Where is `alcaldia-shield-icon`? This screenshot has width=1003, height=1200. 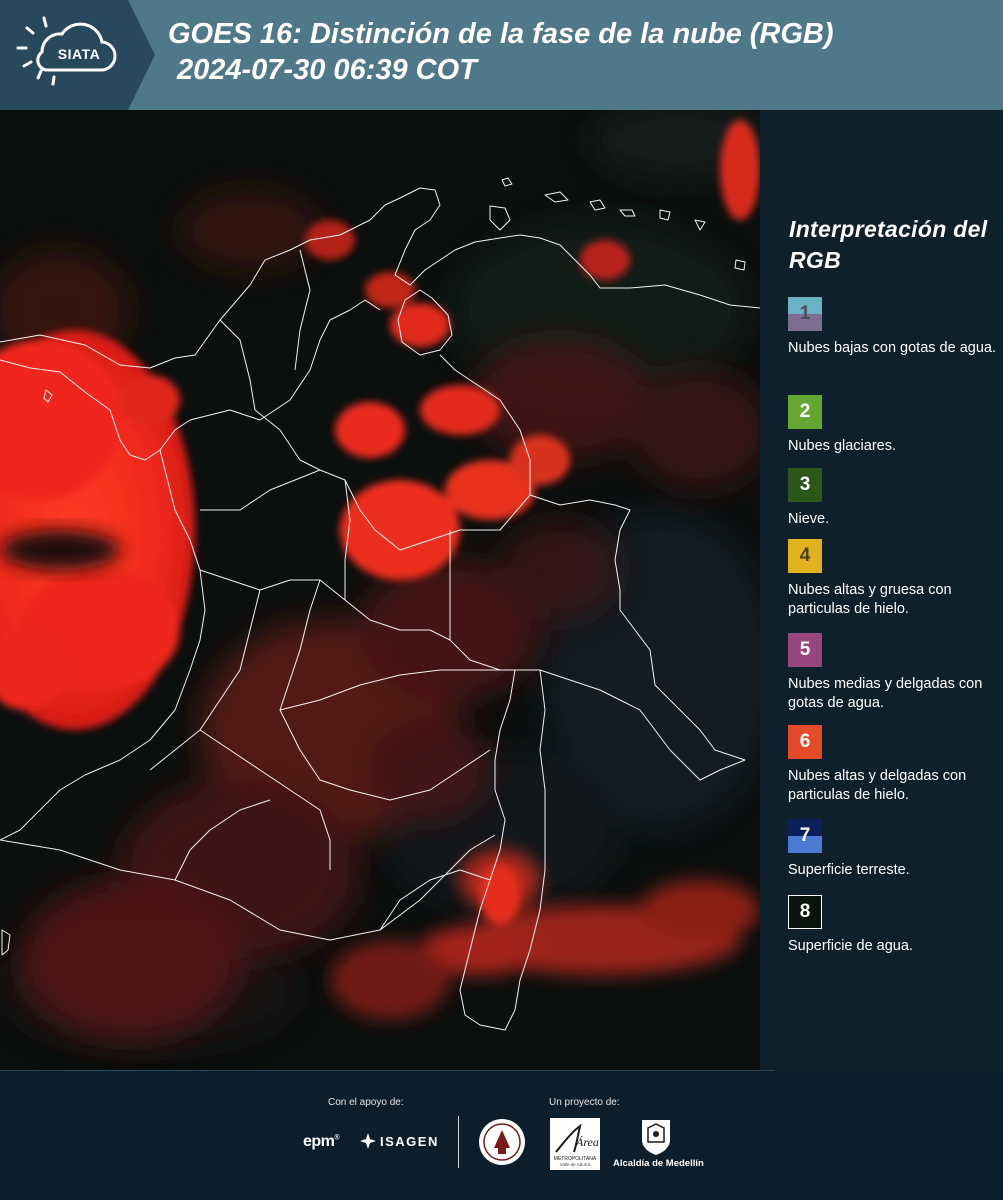
alcaldia-shield-icon is located at coordinates (656, 1137).